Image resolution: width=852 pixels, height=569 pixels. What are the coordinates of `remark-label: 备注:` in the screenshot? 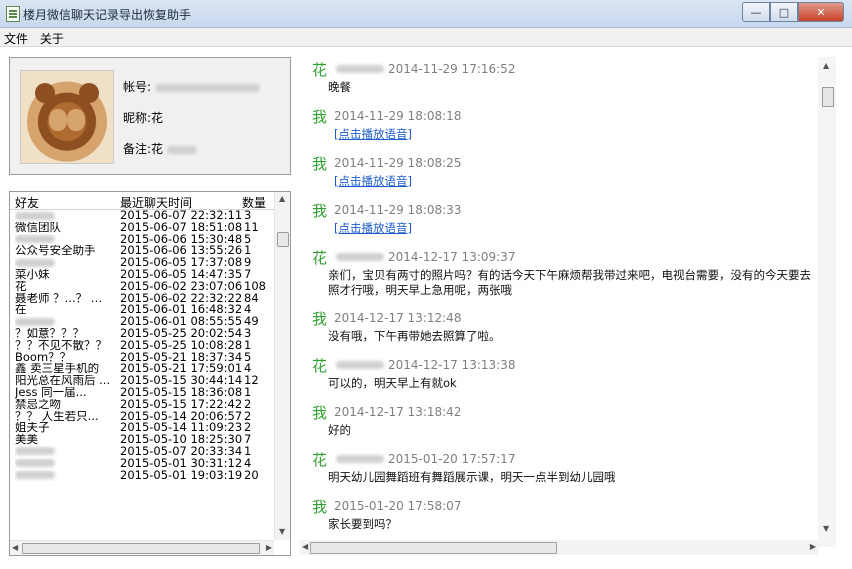 It's located at (137, 149).